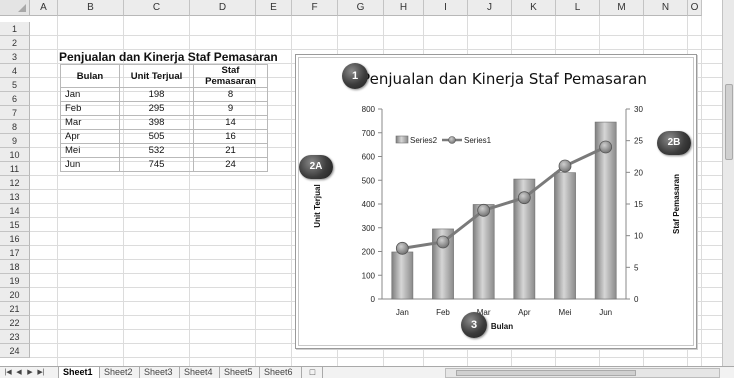 This screenshot has height=378, width=734. I want to click on row-header-19: 19, so click(15, 281).